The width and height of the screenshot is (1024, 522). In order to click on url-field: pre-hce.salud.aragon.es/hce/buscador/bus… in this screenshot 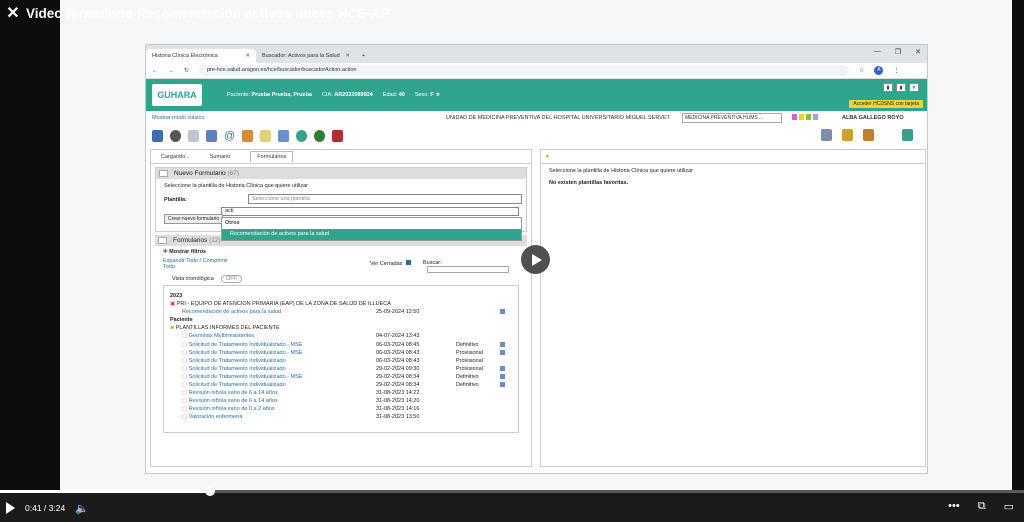, I will do `click(524, 70)`.